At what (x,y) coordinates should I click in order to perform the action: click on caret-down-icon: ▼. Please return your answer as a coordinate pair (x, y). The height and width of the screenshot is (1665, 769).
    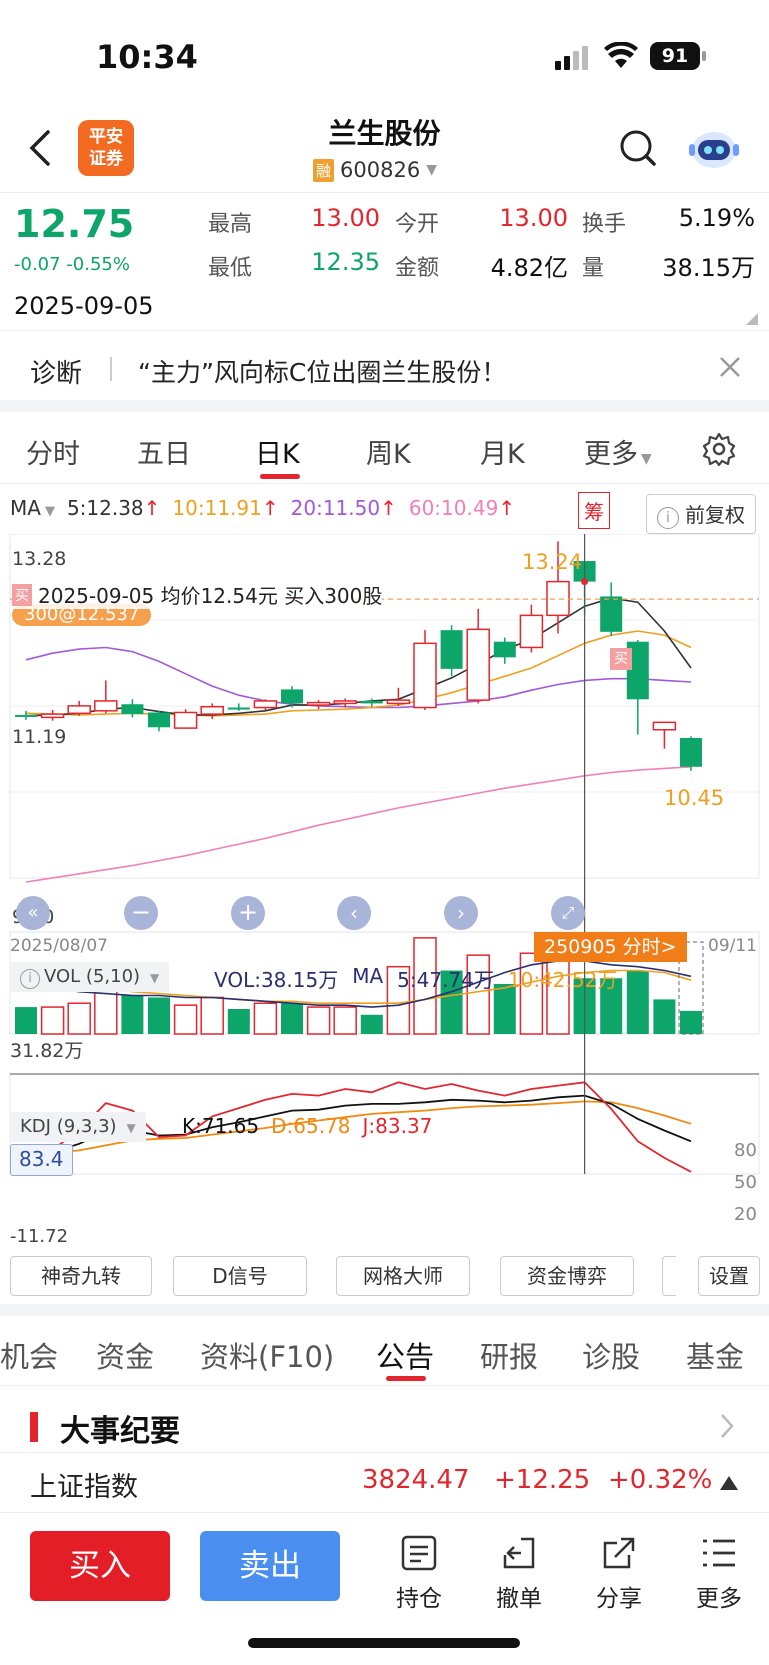
    Looking at the image, I should click on (155, 978).